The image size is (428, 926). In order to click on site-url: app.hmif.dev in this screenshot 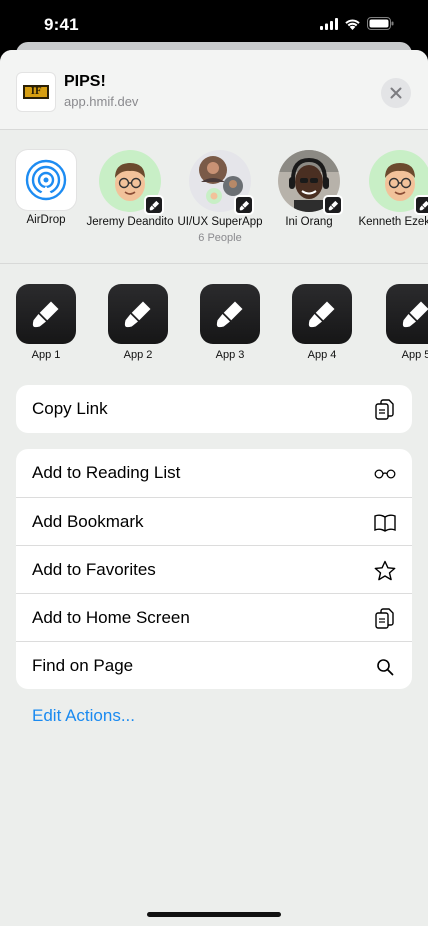, I will do `click(101, 101)`.